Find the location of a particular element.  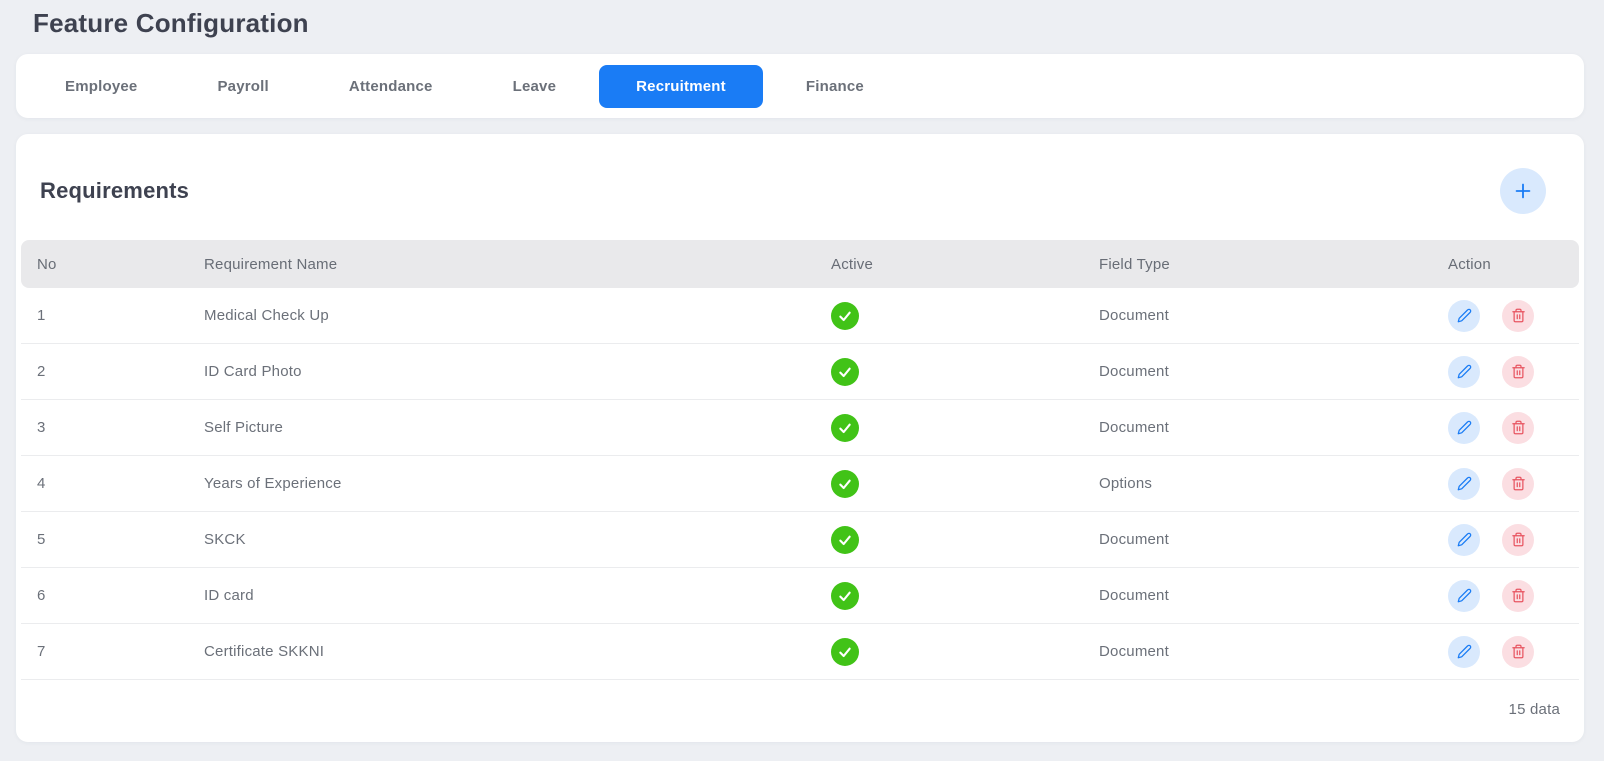

panel-header: Requirements is located at coordinates (800, 187).